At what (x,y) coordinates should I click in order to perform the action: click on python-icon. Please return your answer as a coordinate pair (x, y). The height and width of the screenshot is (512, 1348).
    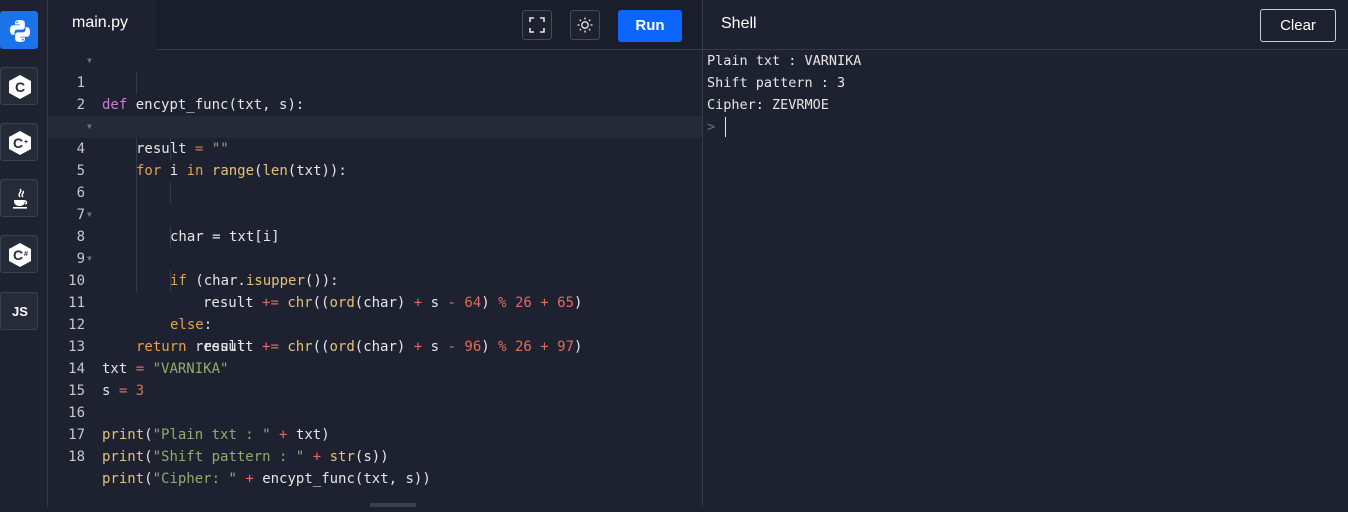
    Looking at the image, I should click on (20, 31).